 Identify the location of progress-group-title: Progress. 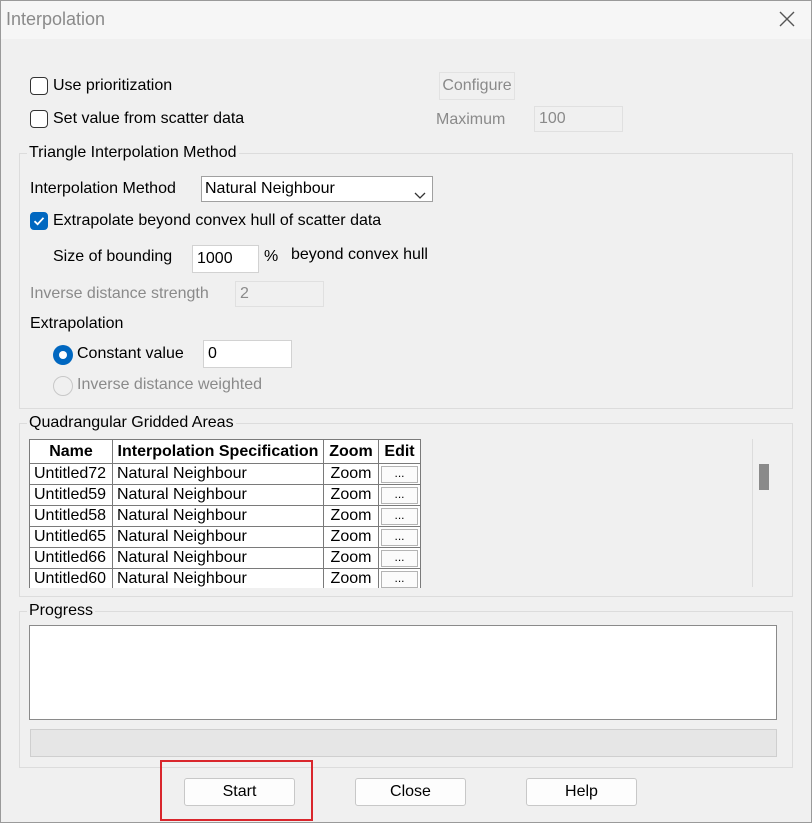
(61, 611).